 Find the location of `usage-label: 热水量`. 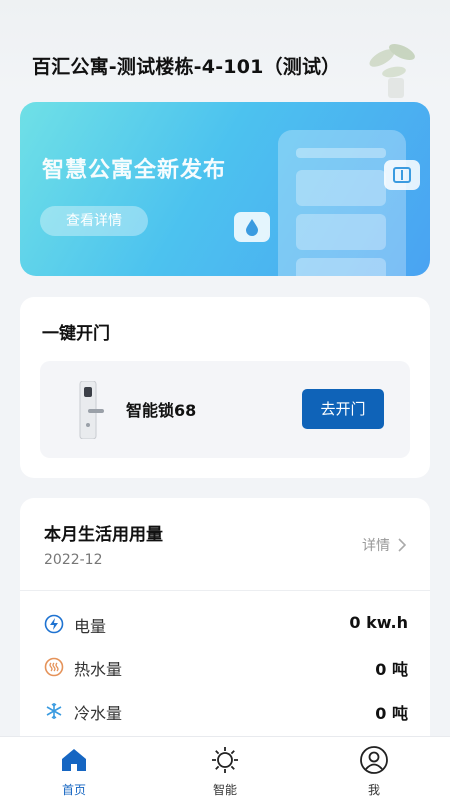

usage-label: 热水量 is located at coordinates (98, 669).